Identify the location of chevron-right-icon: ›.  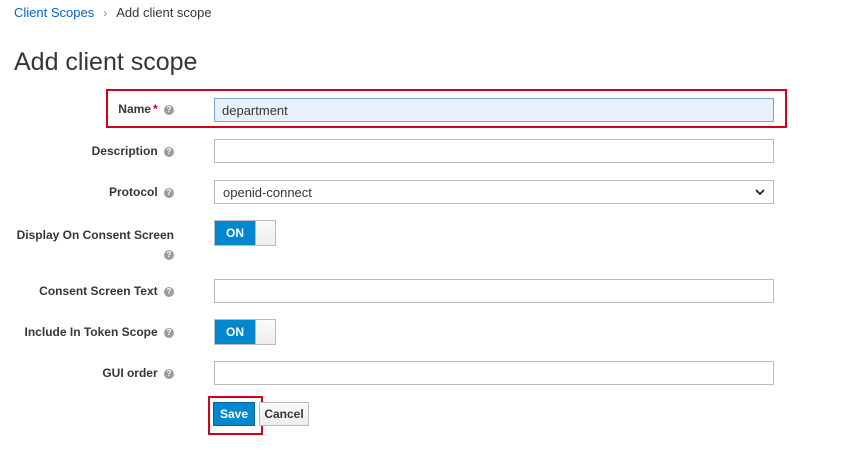
(105, 12).